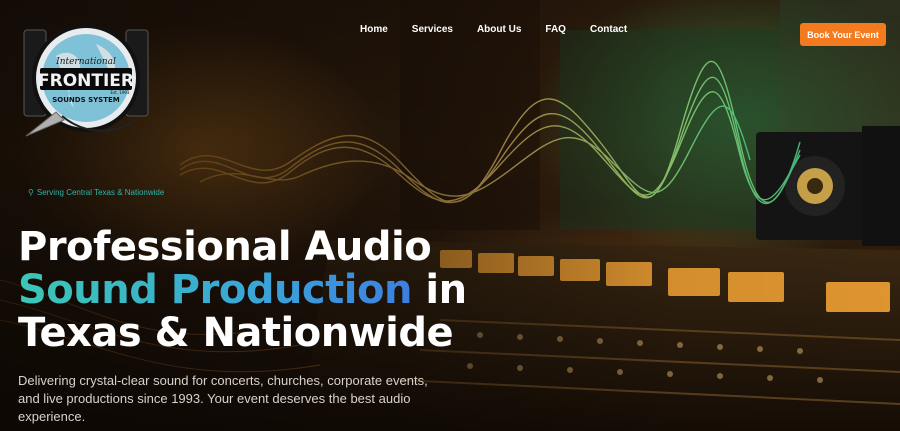 Image resolution: width=900 pixels, height=431 pixels. I want to click on svg-text: Est. 1993, so click(120, 92).